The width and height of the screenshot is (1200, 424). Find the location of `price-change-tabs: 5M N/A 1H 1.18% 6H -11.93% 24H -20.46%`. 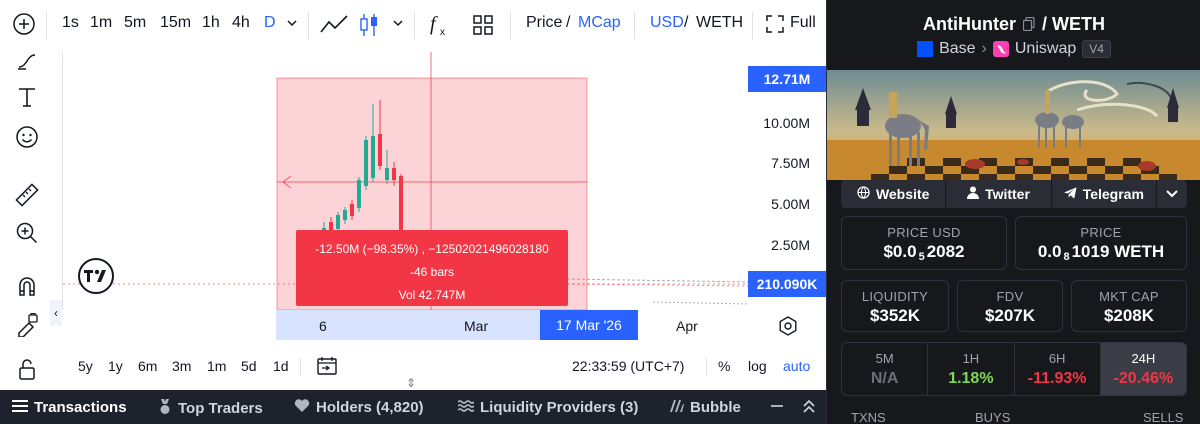

price-change-tabs: 5M N/A 1H 1.18% 6H -11.93% 24H -20.46% is located at coordinates (1014, 369).